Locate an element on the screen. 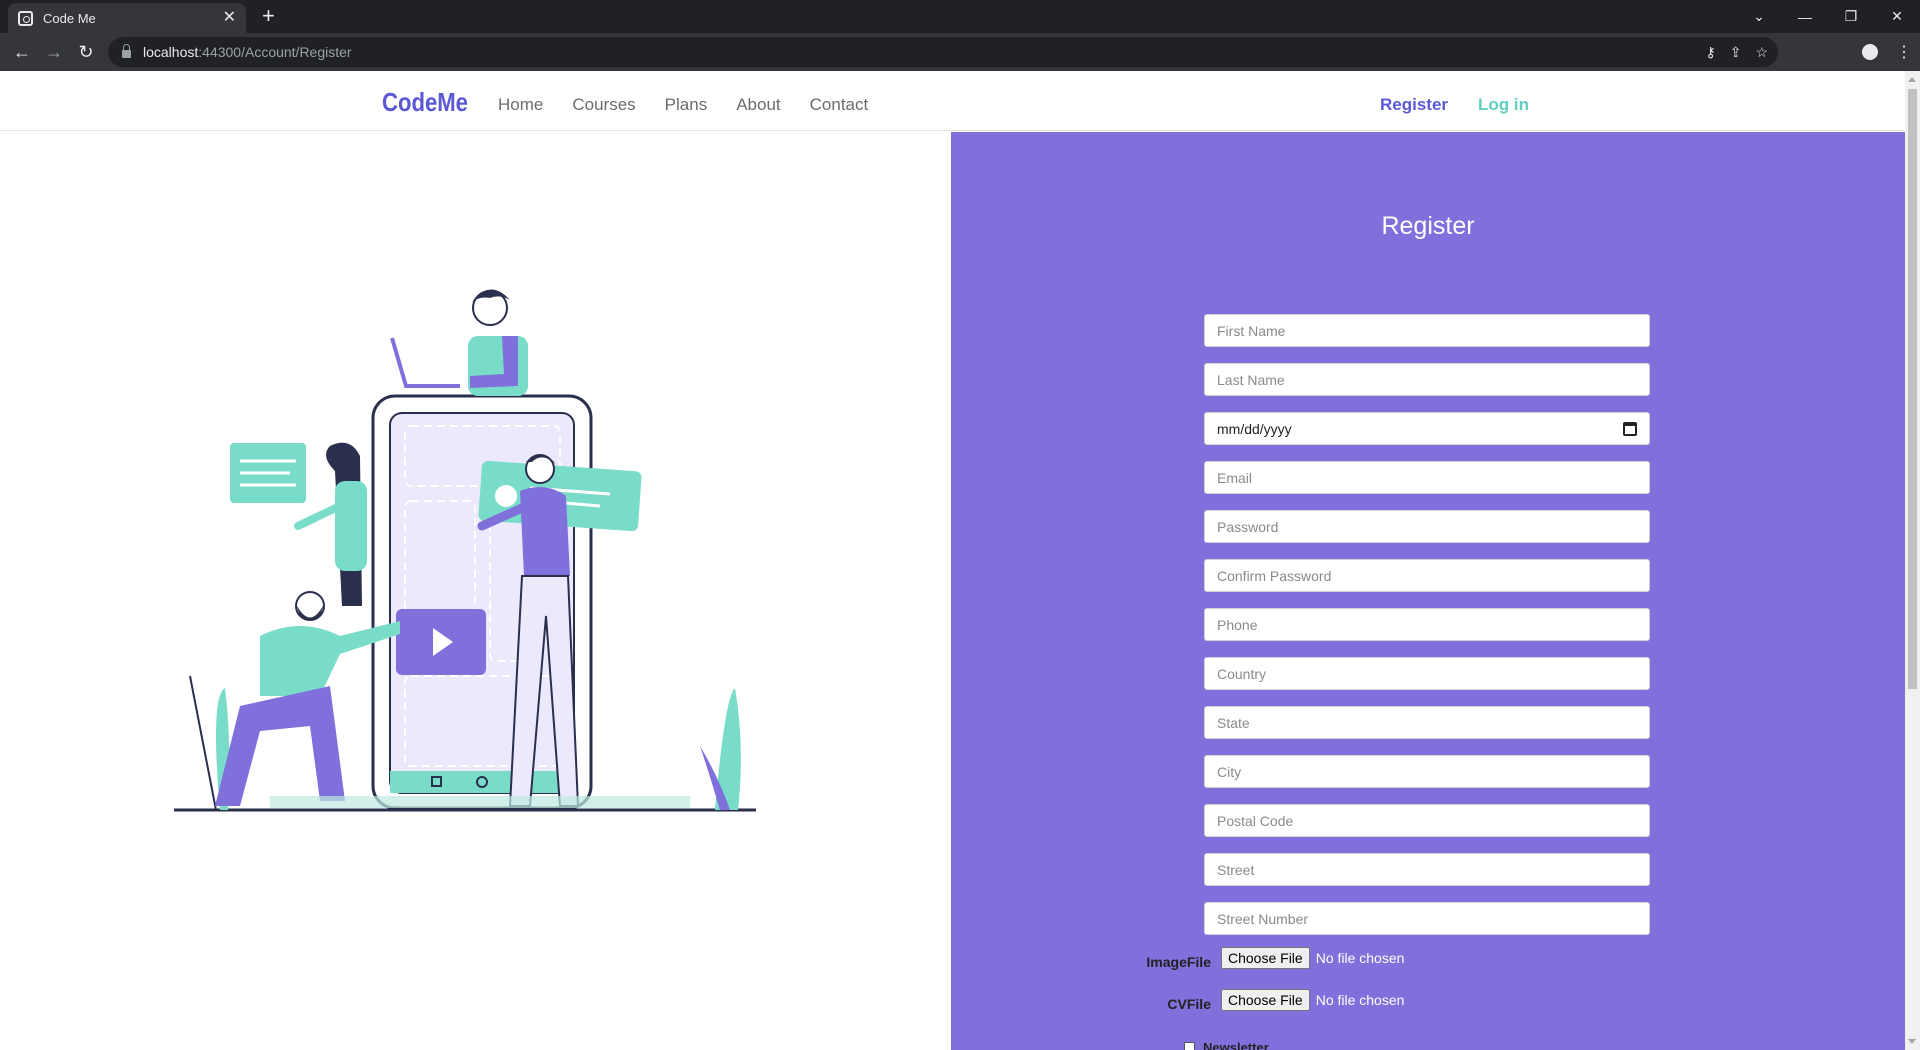  image-file-button: Choose File is located at coordinates (1265, 958).